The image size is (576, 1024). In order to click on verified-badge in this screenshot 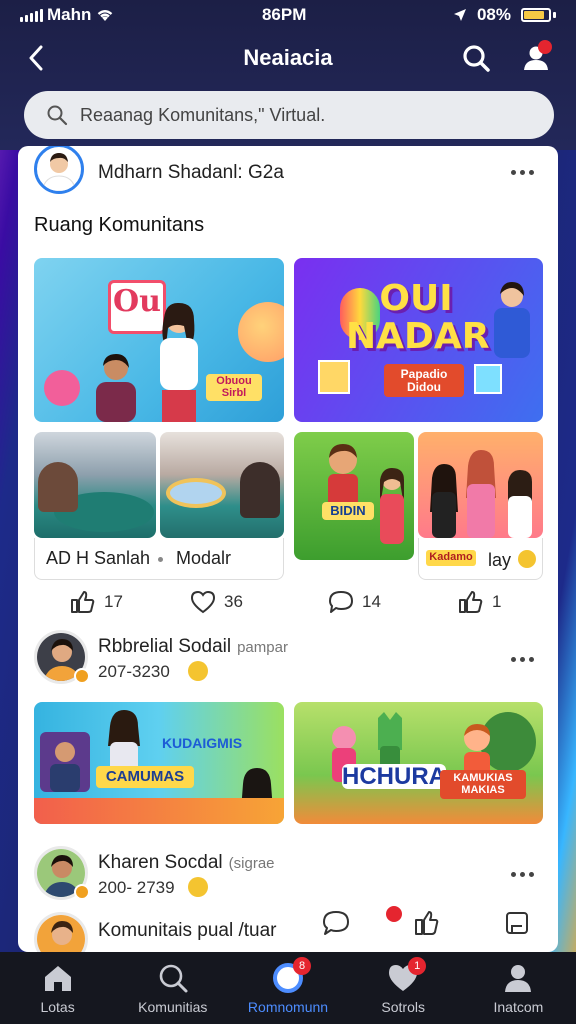, I will do `click(82, 892)`.